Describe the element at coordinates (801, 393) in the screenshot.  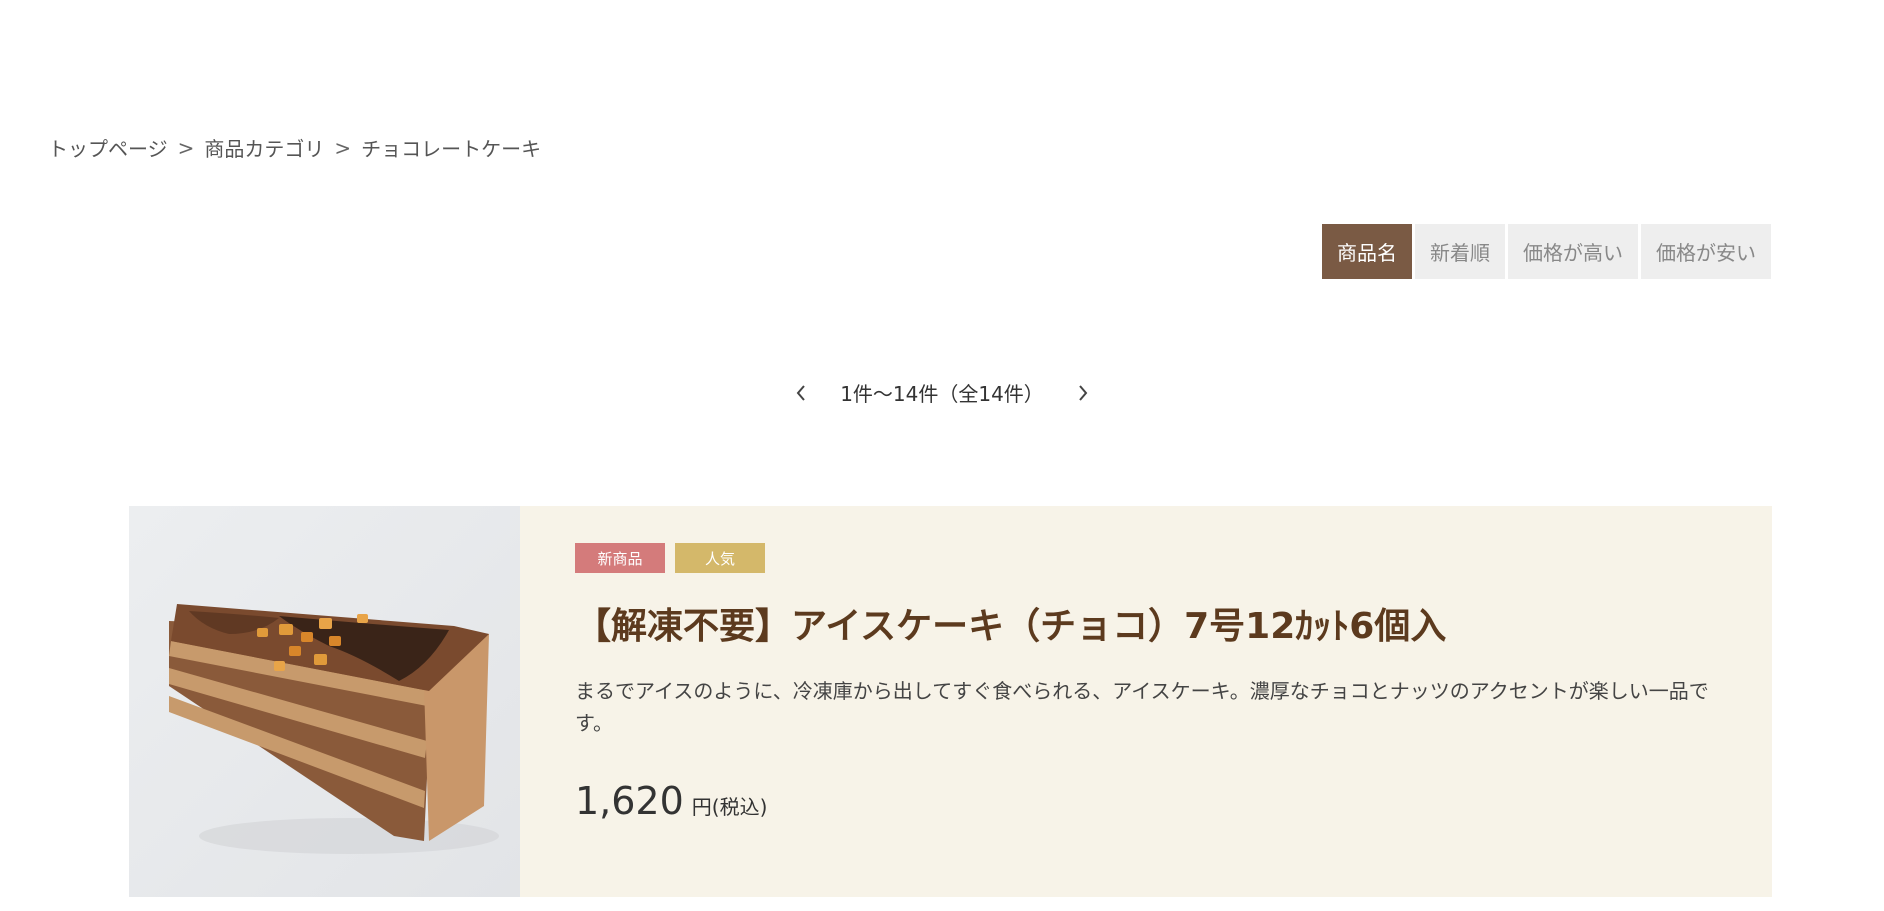
I see `chevron-left-icon` at that location.